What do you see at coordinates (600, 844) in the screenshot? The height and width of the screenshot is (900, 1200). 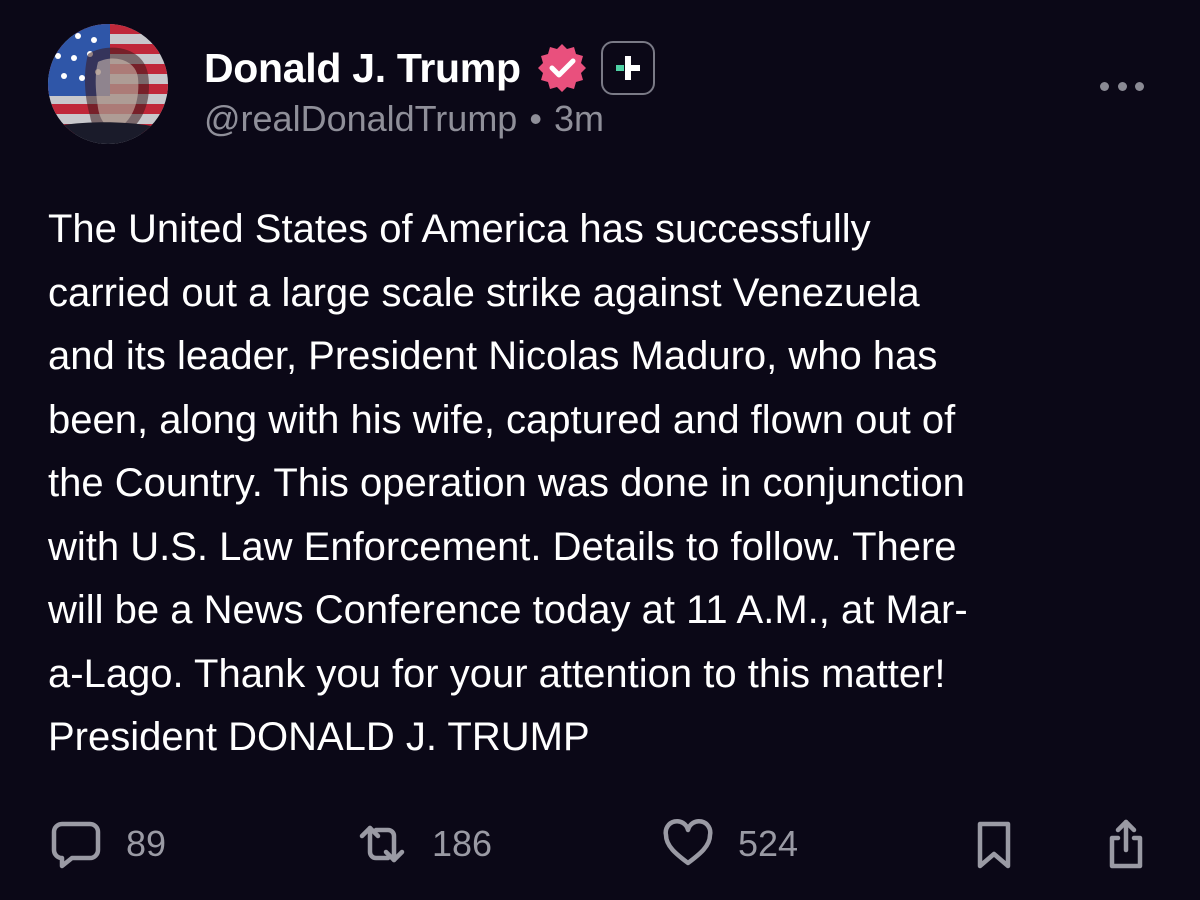 I see `action-bar: 89 186 524` at bounding box center [600, 844].